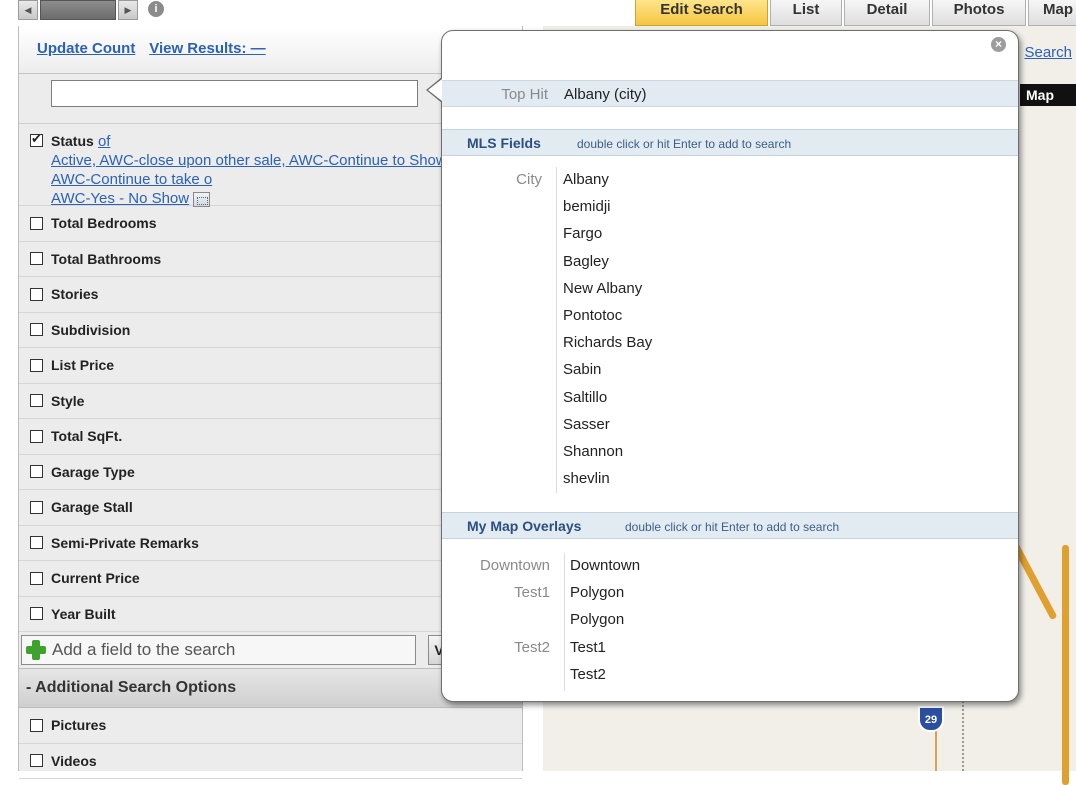  I want to click on map-overlays-title: My Map Overlays, so click(524, 526).